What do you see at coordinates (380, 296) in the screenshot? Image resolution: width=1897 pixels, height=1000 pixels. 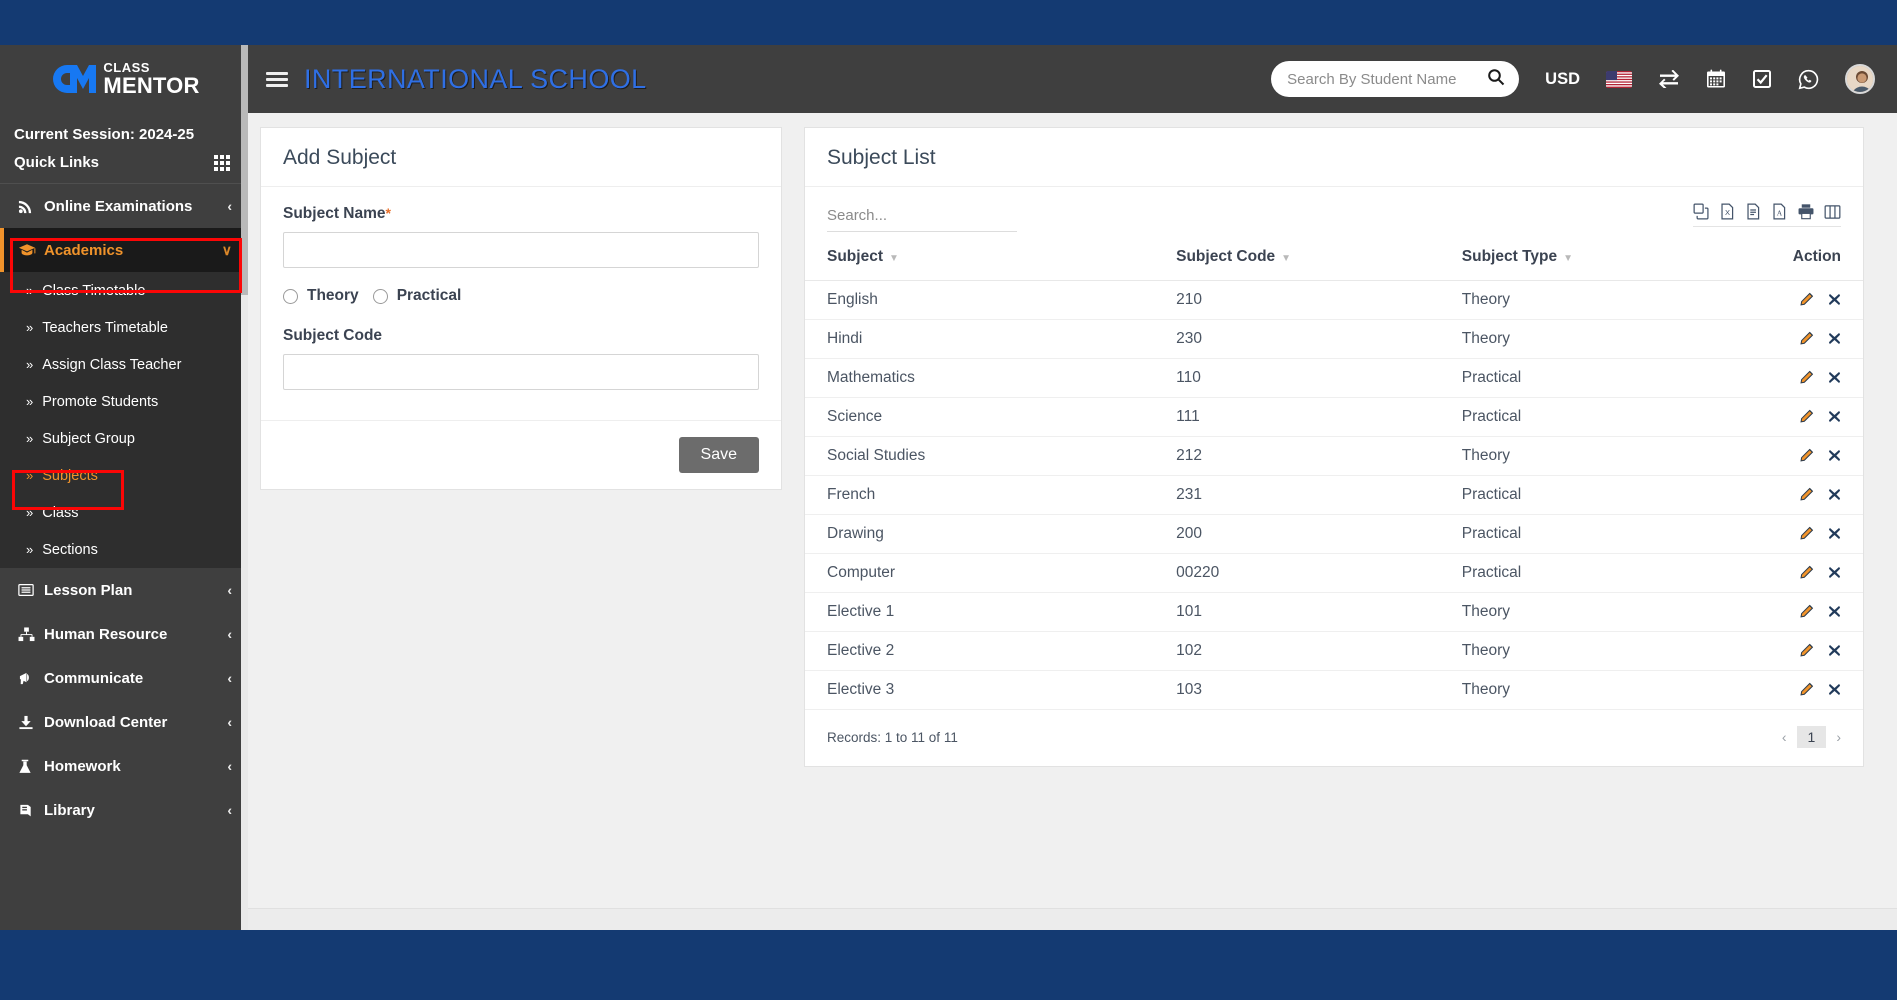 I see `radio-practical-dot` at bounding box center [380, 296].